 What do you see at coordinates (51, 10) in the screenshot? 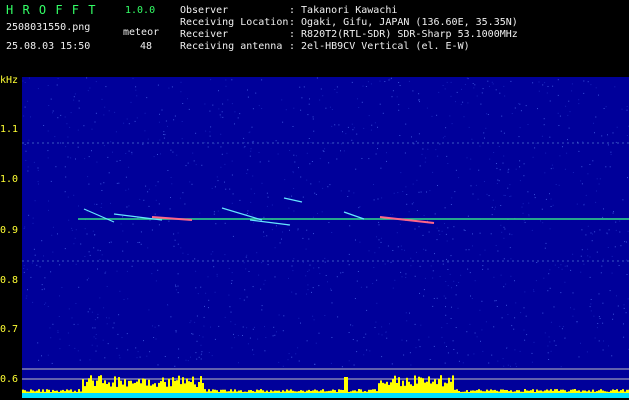
I see `app-name: H R O F F T` at bounding box center [51, 10].